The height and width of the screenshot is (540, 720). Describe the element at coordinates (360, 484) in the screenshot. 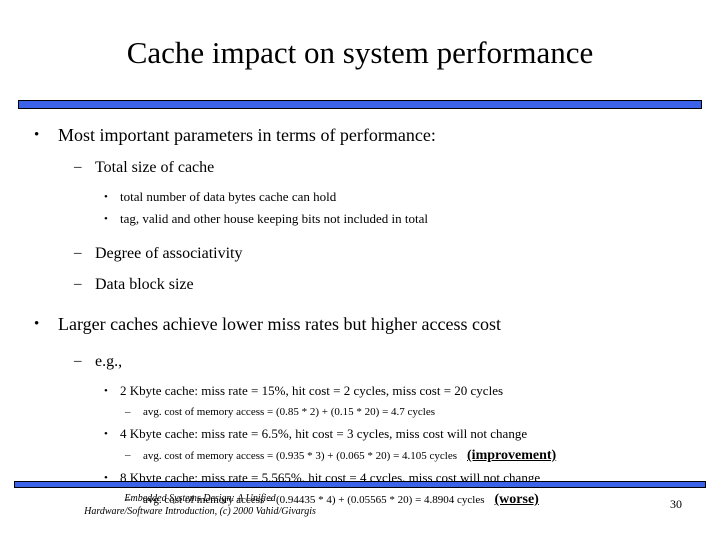

I see `footer-divider-bar` at that location.